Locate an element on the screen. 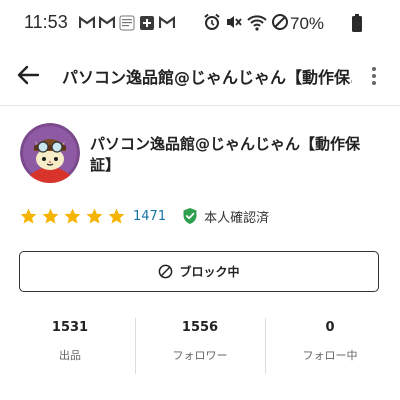 Image resolution: width=400 pixels, height=400 pixels. notification-icons is located at coordinates (126, 22).